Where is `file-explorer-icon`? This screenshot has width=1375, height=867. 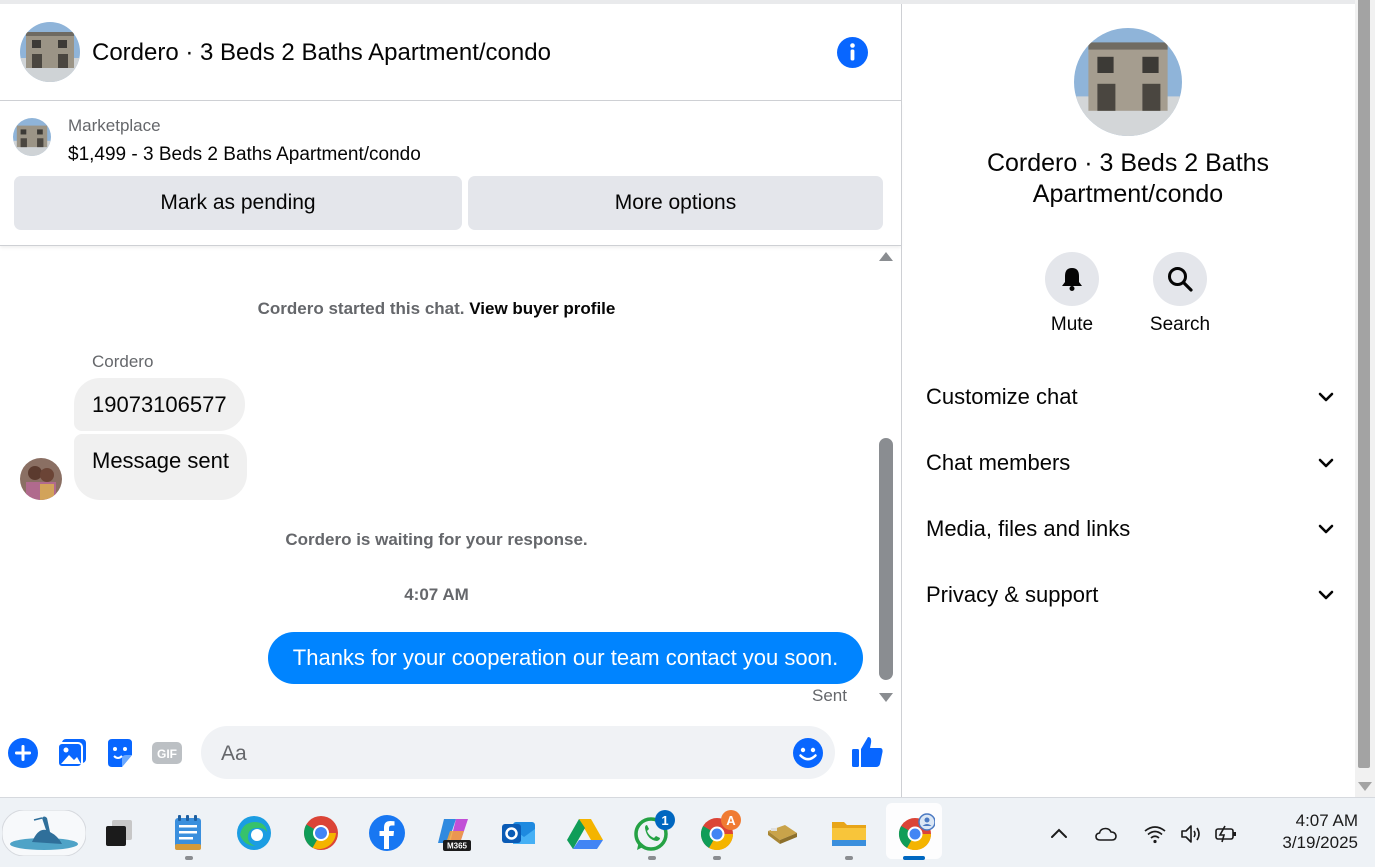
file-explorer-icon is located at coordinates (849, 833).